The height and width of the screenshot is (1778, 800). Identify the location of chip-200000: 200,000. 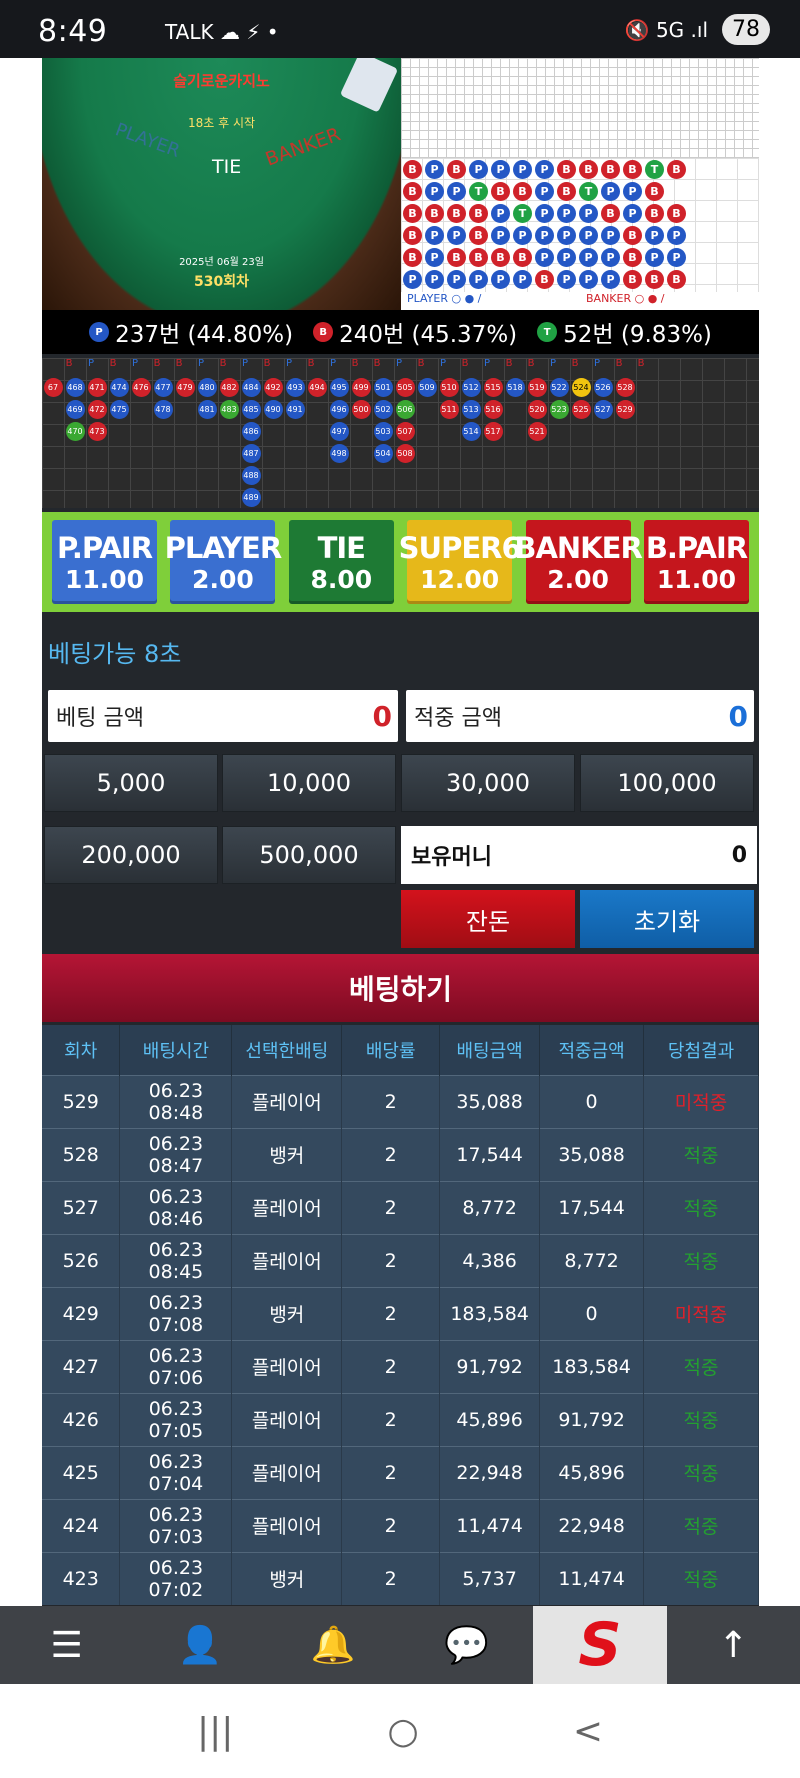
(131, 855).